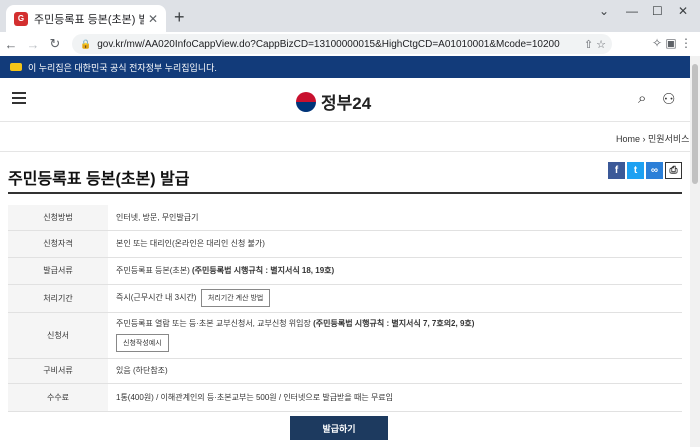 The height and width of the screenshot is (447, 700). What do you see at coordinates (645, 170) in the screenshot?
I see `share-buttons: f t ∞ ⎙` at bounding box center [645, 170].